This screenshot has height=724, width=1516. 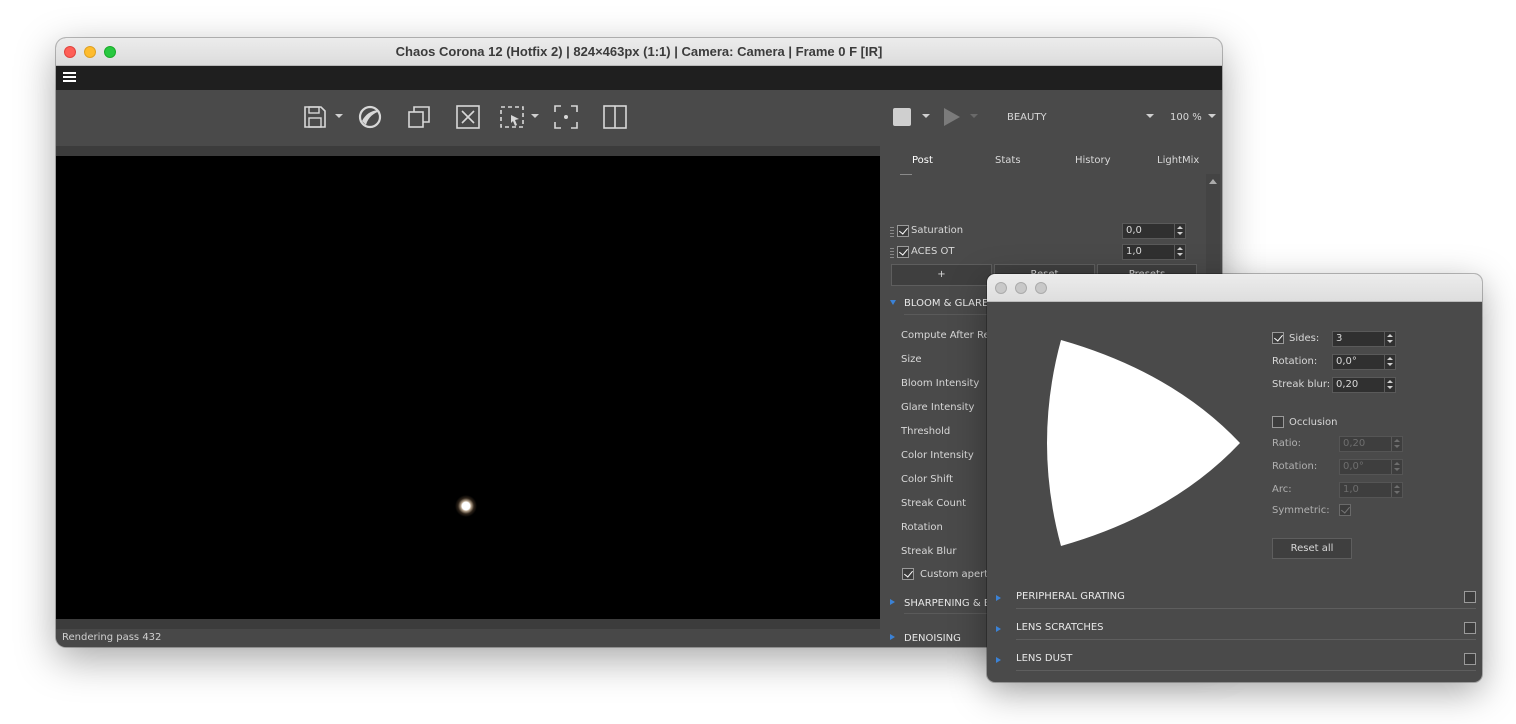 I want to click on ratio-label: Ratio:, so click(x=1287, y=443).